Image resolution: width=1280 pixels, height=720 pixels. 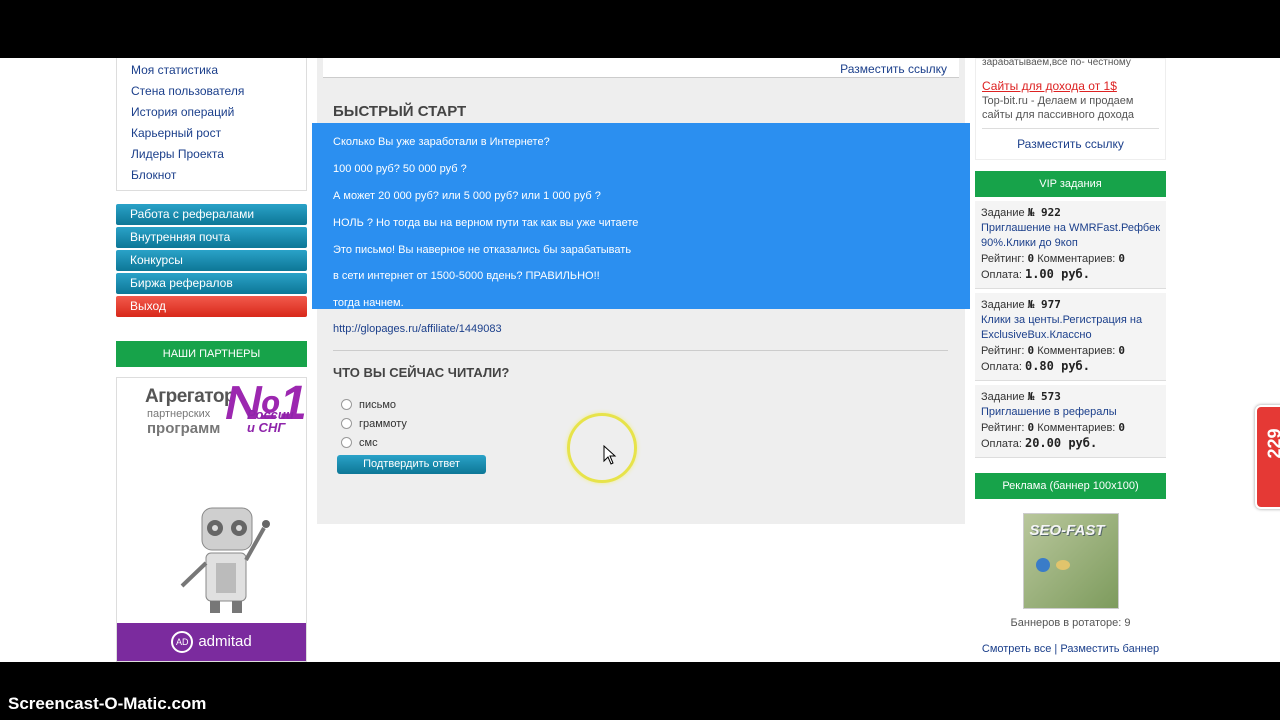 What do you see at coordinates (411, 464) in the screenshot?
I see `confirm-answer-button: Подтвердить ответ` at bounding box center [411, 464].